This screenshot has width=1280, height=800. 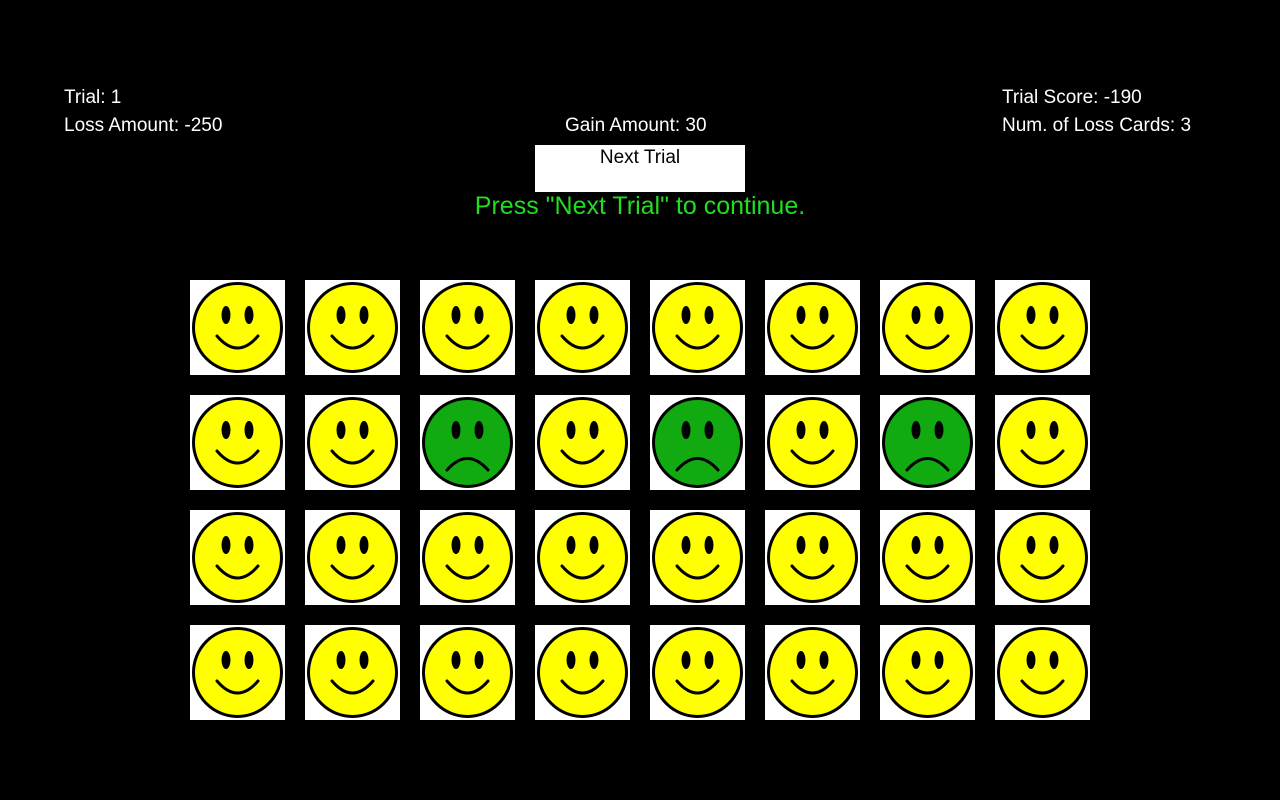 What do you see at coordinates (1072, 97) in the screenshot?
I see `trial-score-label: Trial Score: -190` at bounding box center [1072, 97].